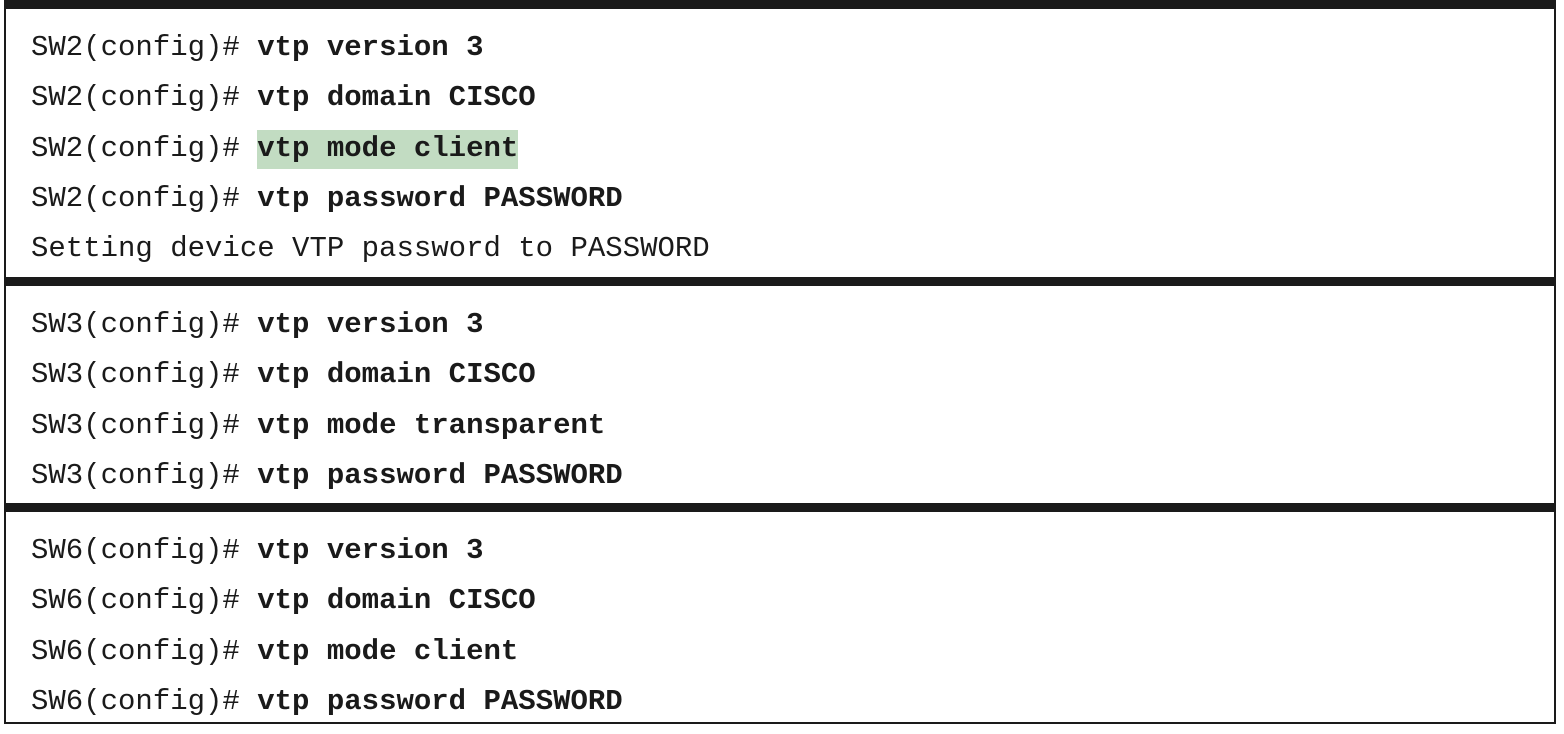 The width and height of the screenshot is (1564, 734). What do you see at coordinates (780, 702) in the screenshot?
I see `config-line: SW6(config)# vtp password PASSWORD` at bounding box center [780, 702].